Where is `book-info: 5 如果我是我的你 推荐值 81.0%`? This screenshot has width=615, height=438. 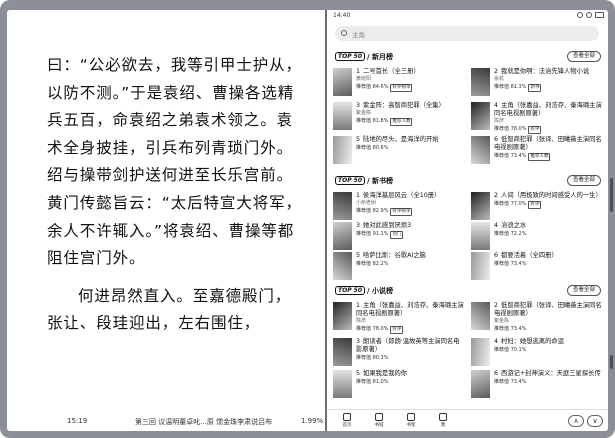
book-info: 5 如果我是我的你 推荐值 81.0% is located at coordinates (410, 378).